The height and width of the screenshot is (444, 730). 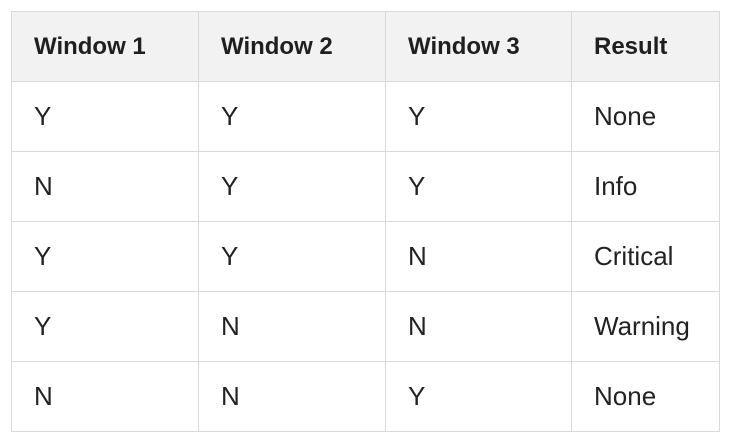 I want to click on column-header-window-1: Window 1, so click(x=105, y=46).